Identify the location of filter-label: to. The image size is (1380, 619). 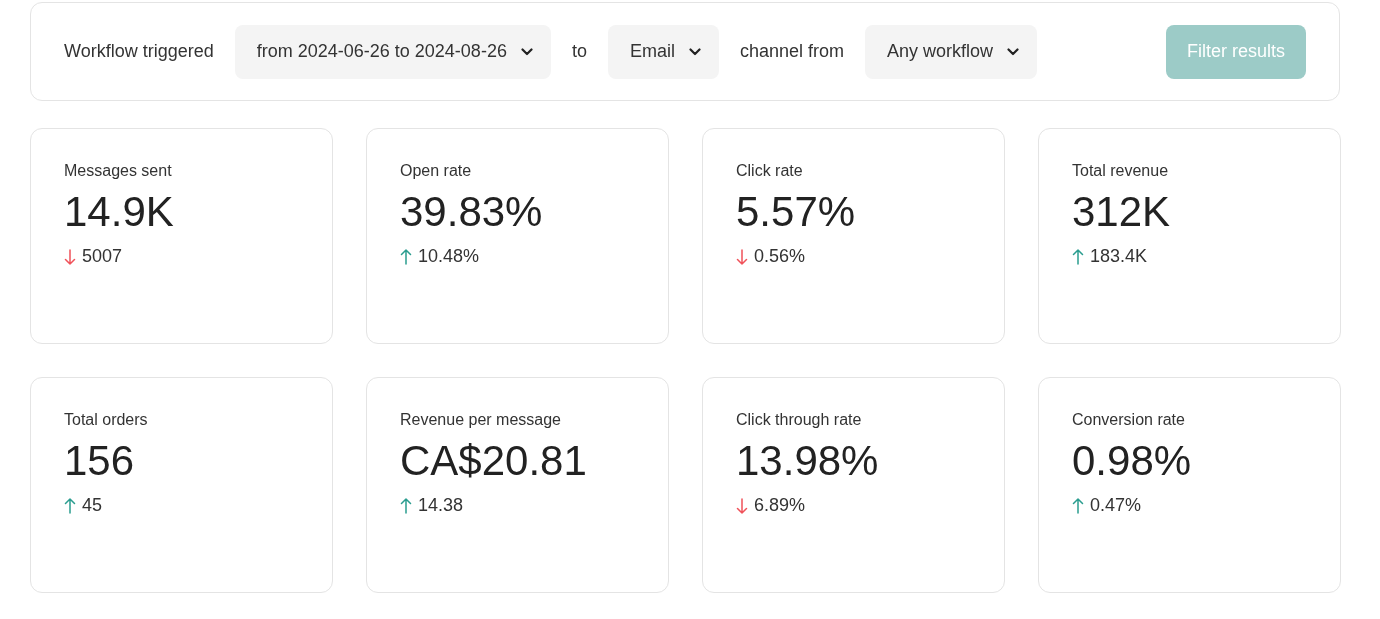
(579, 51).